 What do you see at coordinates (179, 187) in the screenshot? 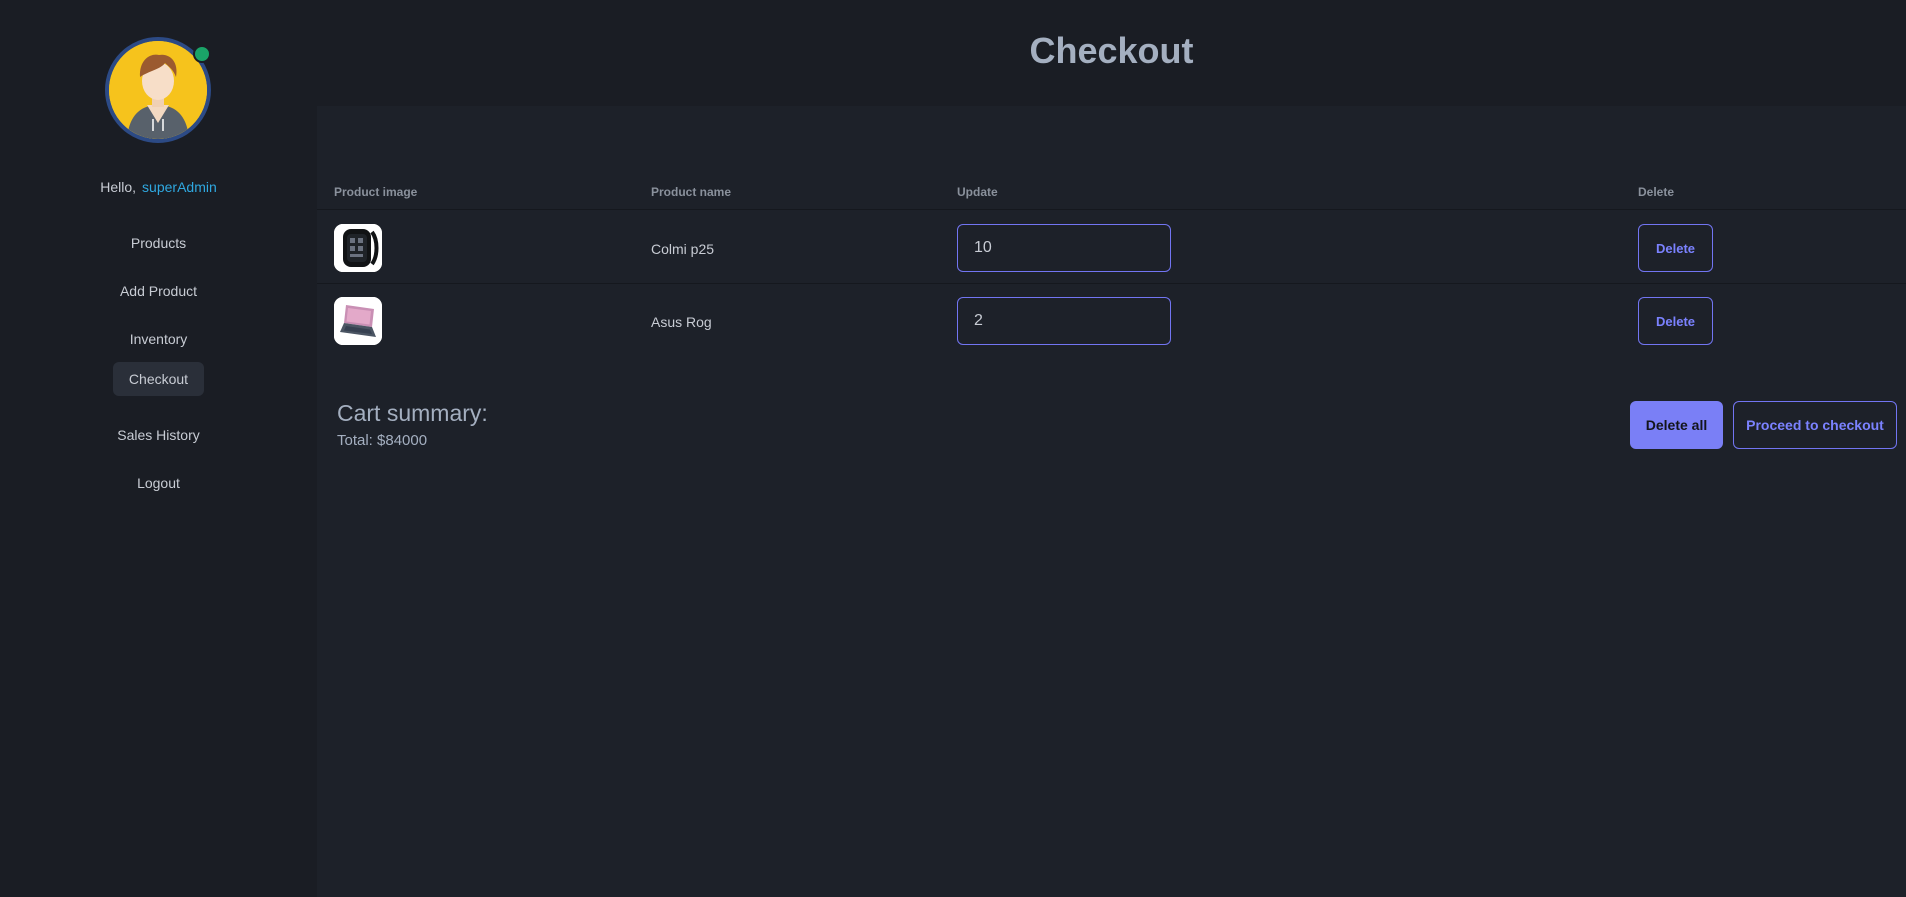
I see `username: superAdmin` at bounding box center [179, 187].